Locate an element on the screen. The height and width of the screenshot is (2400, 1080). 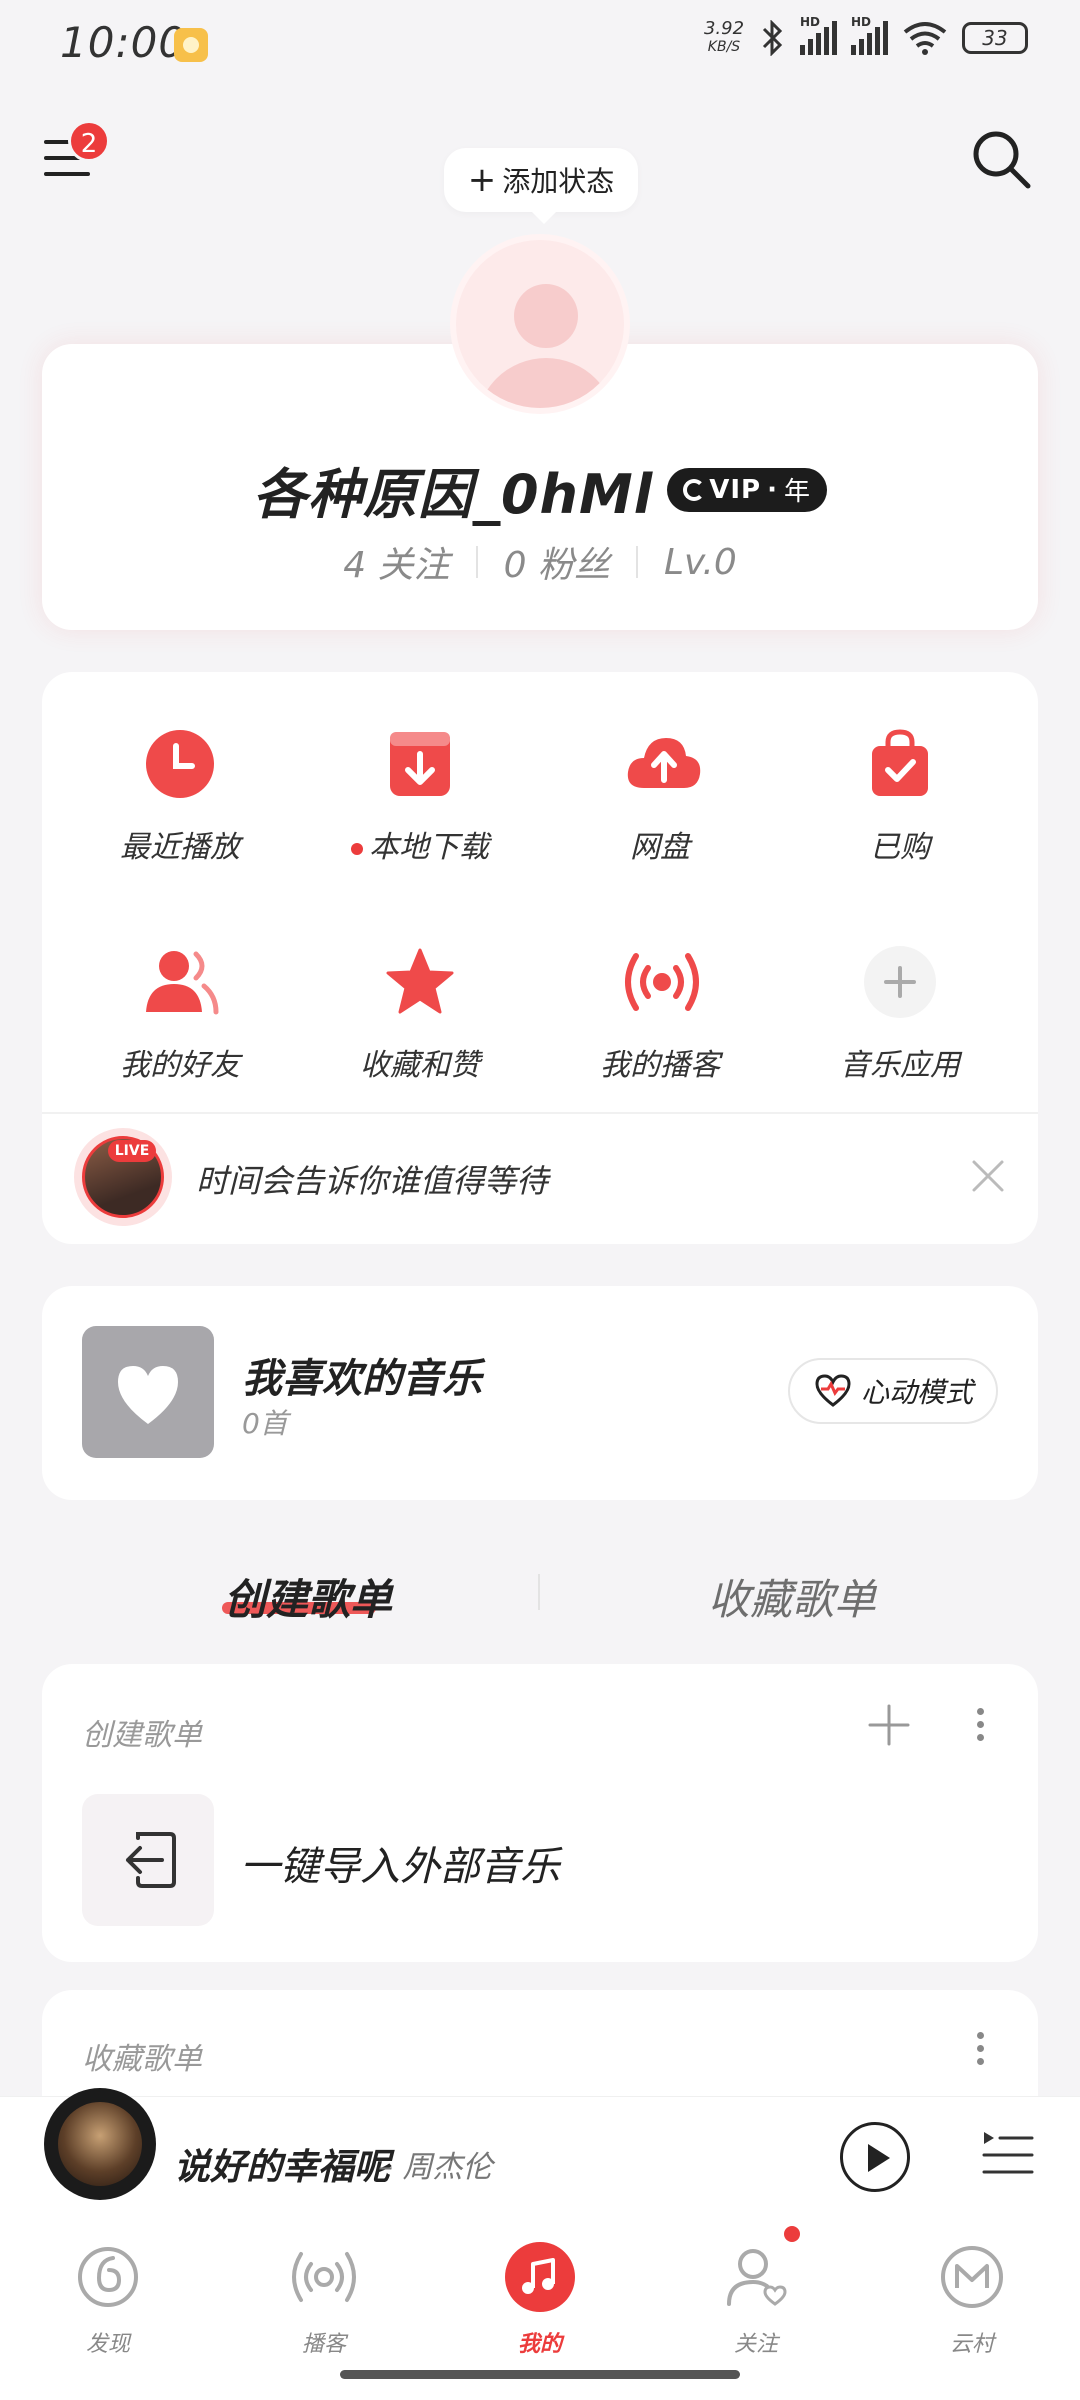
nav-follow: 关注 is located at coordinates (756, 2300).